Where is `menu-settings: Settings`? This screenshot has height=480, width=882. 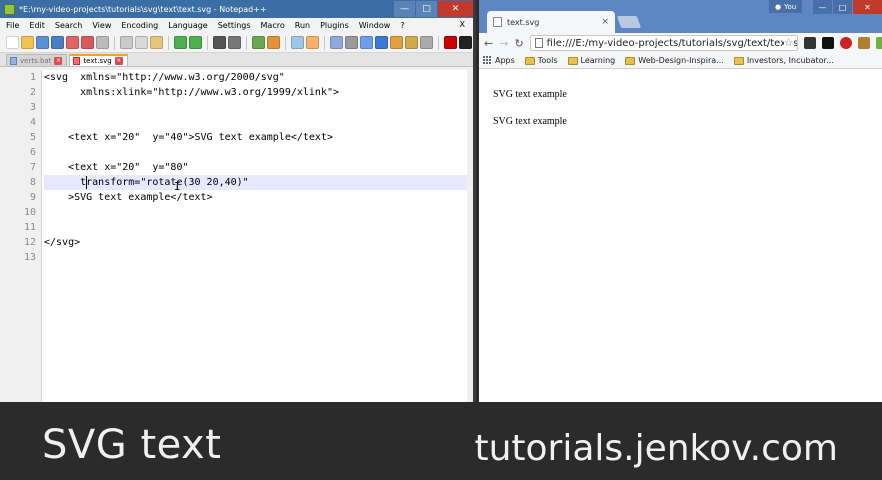
menu-settings: Settings is located at coordinates (234, 25).